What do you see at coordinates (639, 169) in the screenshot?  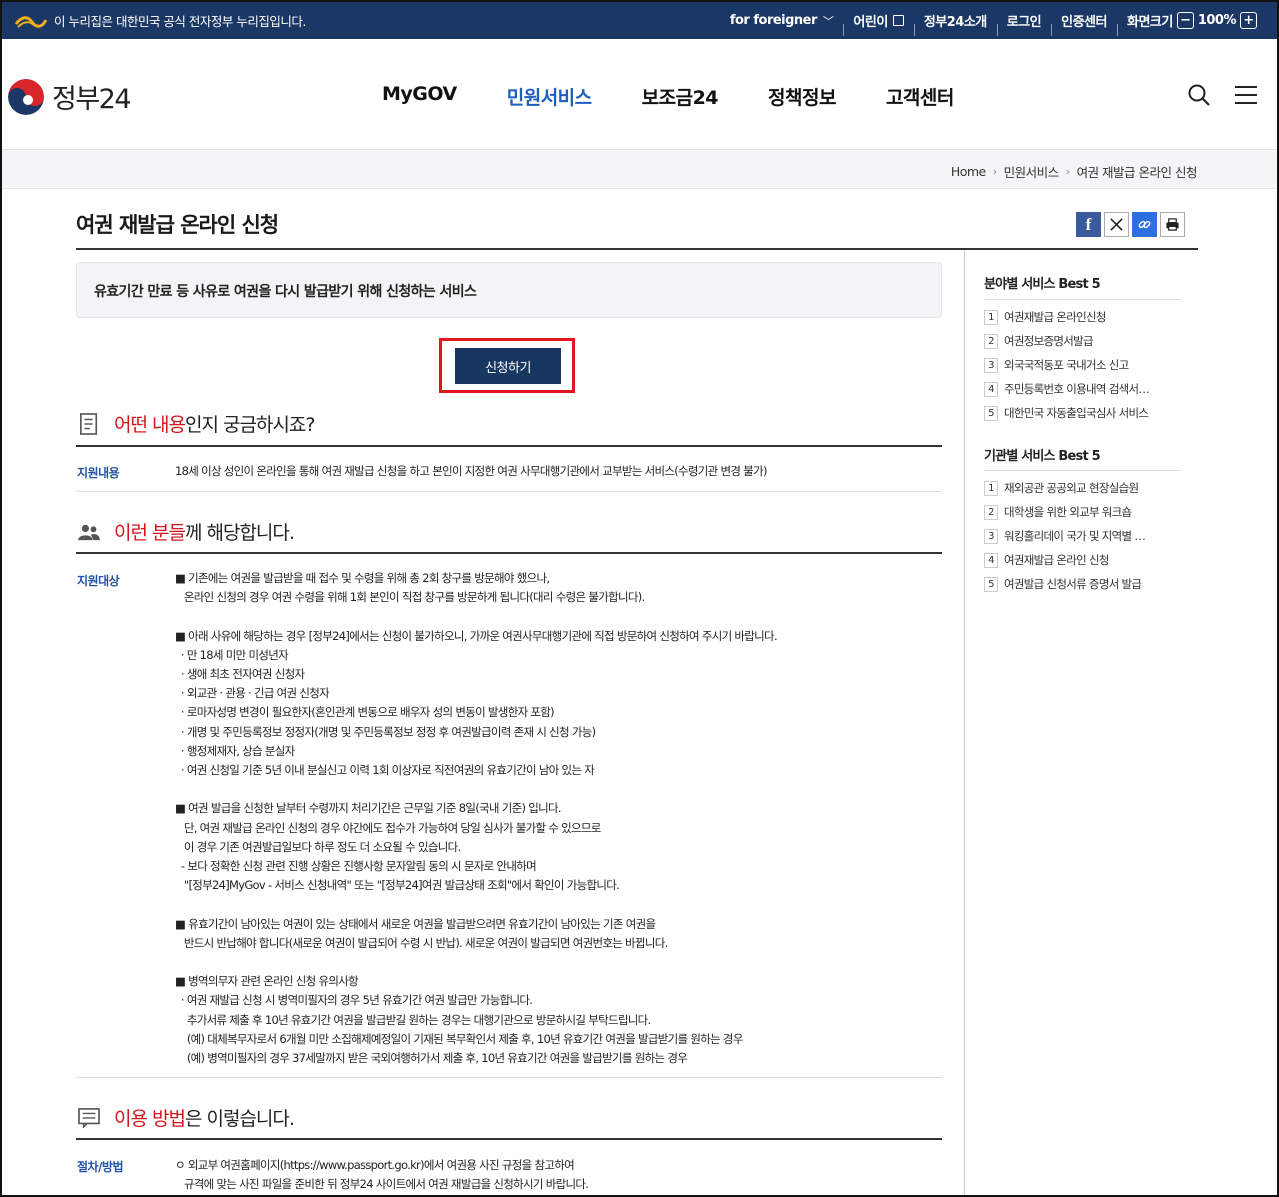 I see `breadcrumb-band: Home › 민원서비스 › 여권 재발급 온라인 신청` at bounding box center [639, 169].